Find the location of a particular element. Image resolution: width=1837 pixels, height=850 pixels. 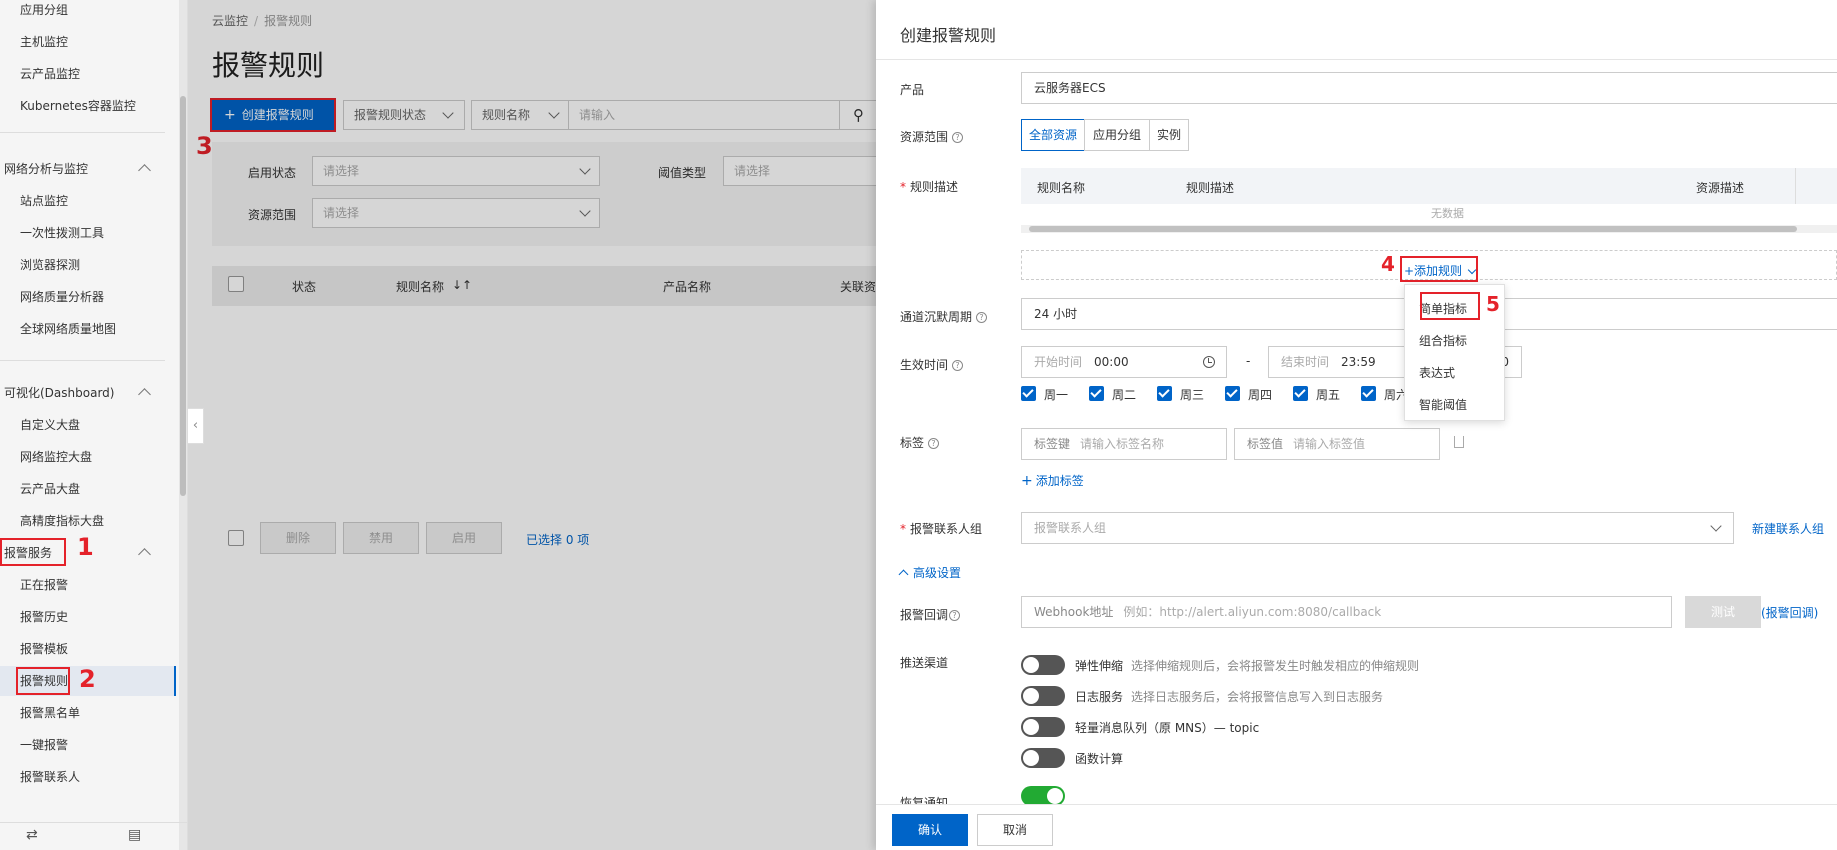

rule-column-resource: 资源描述 is located at coordinates (1720, 188).